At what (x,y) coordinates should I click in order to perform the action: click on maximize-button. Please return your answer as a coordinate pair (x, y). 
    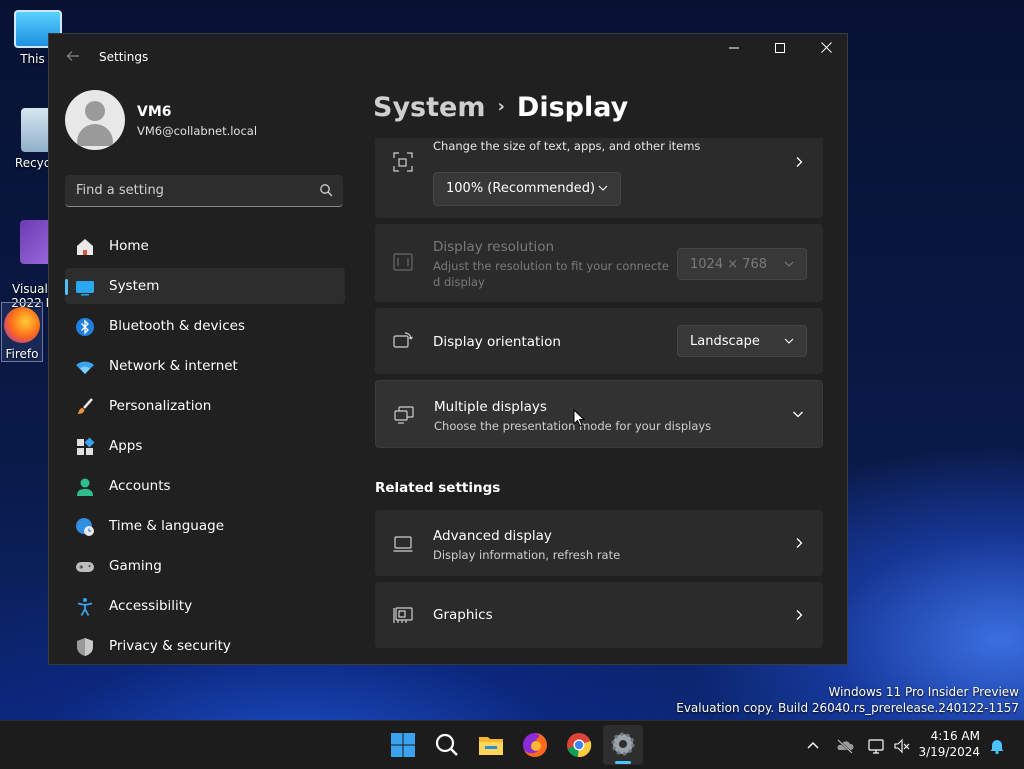
    Looking at the image, I should click on (780, 50).